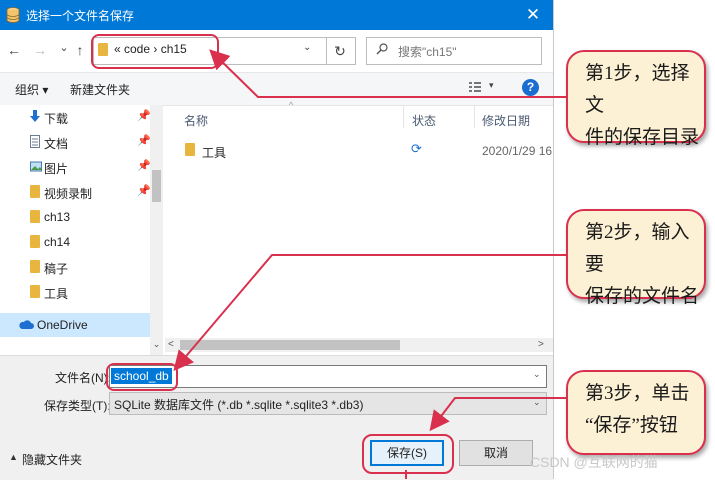  I want to click on sidebar-item-onedrive: OneDrive, so click(75, 325).